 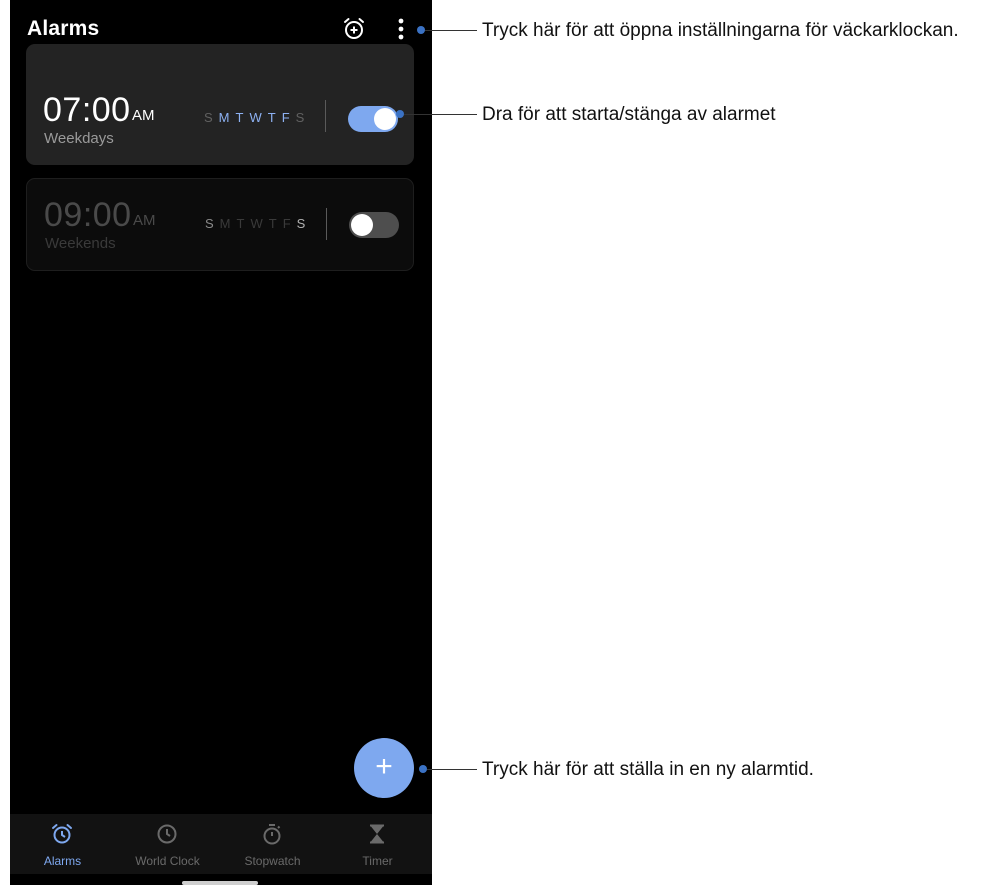 What do you see at coordinates (87, 110) in the screenshot?
I see `alarm-time: 07:00` at bounding box center [87, 110].